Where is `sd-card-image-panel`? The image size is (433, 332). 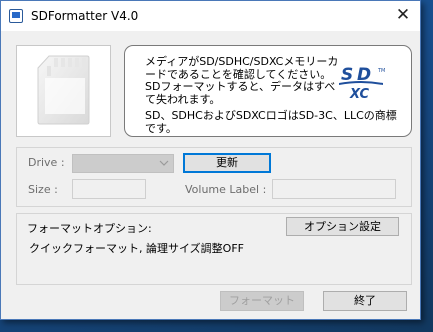
sd-card-image-panel is located at coordinates (63, 91).